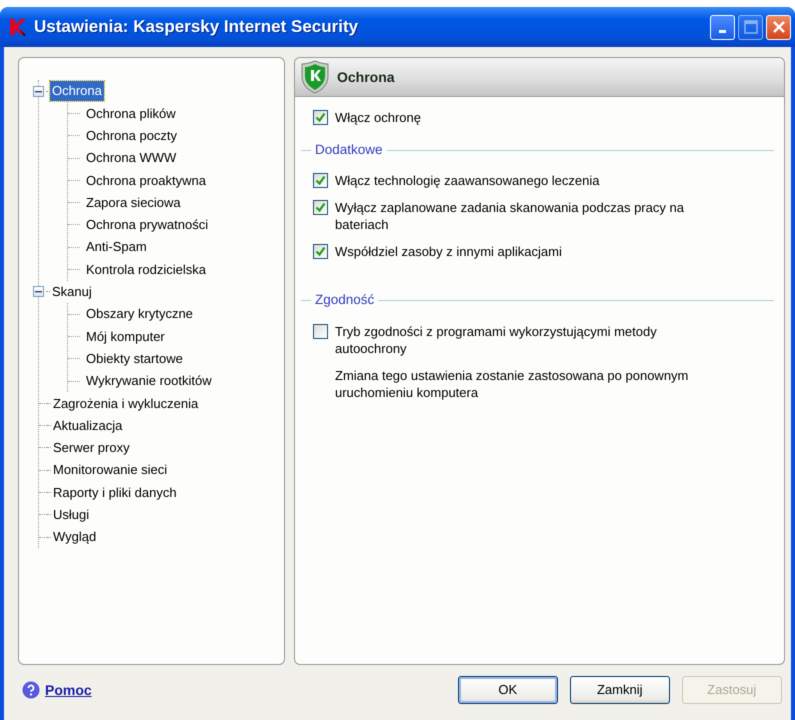  What do you see at coordinates (72, 292) in the screenshot?
I see `tree-item: Skanuj` at bounding box center [72, 292].